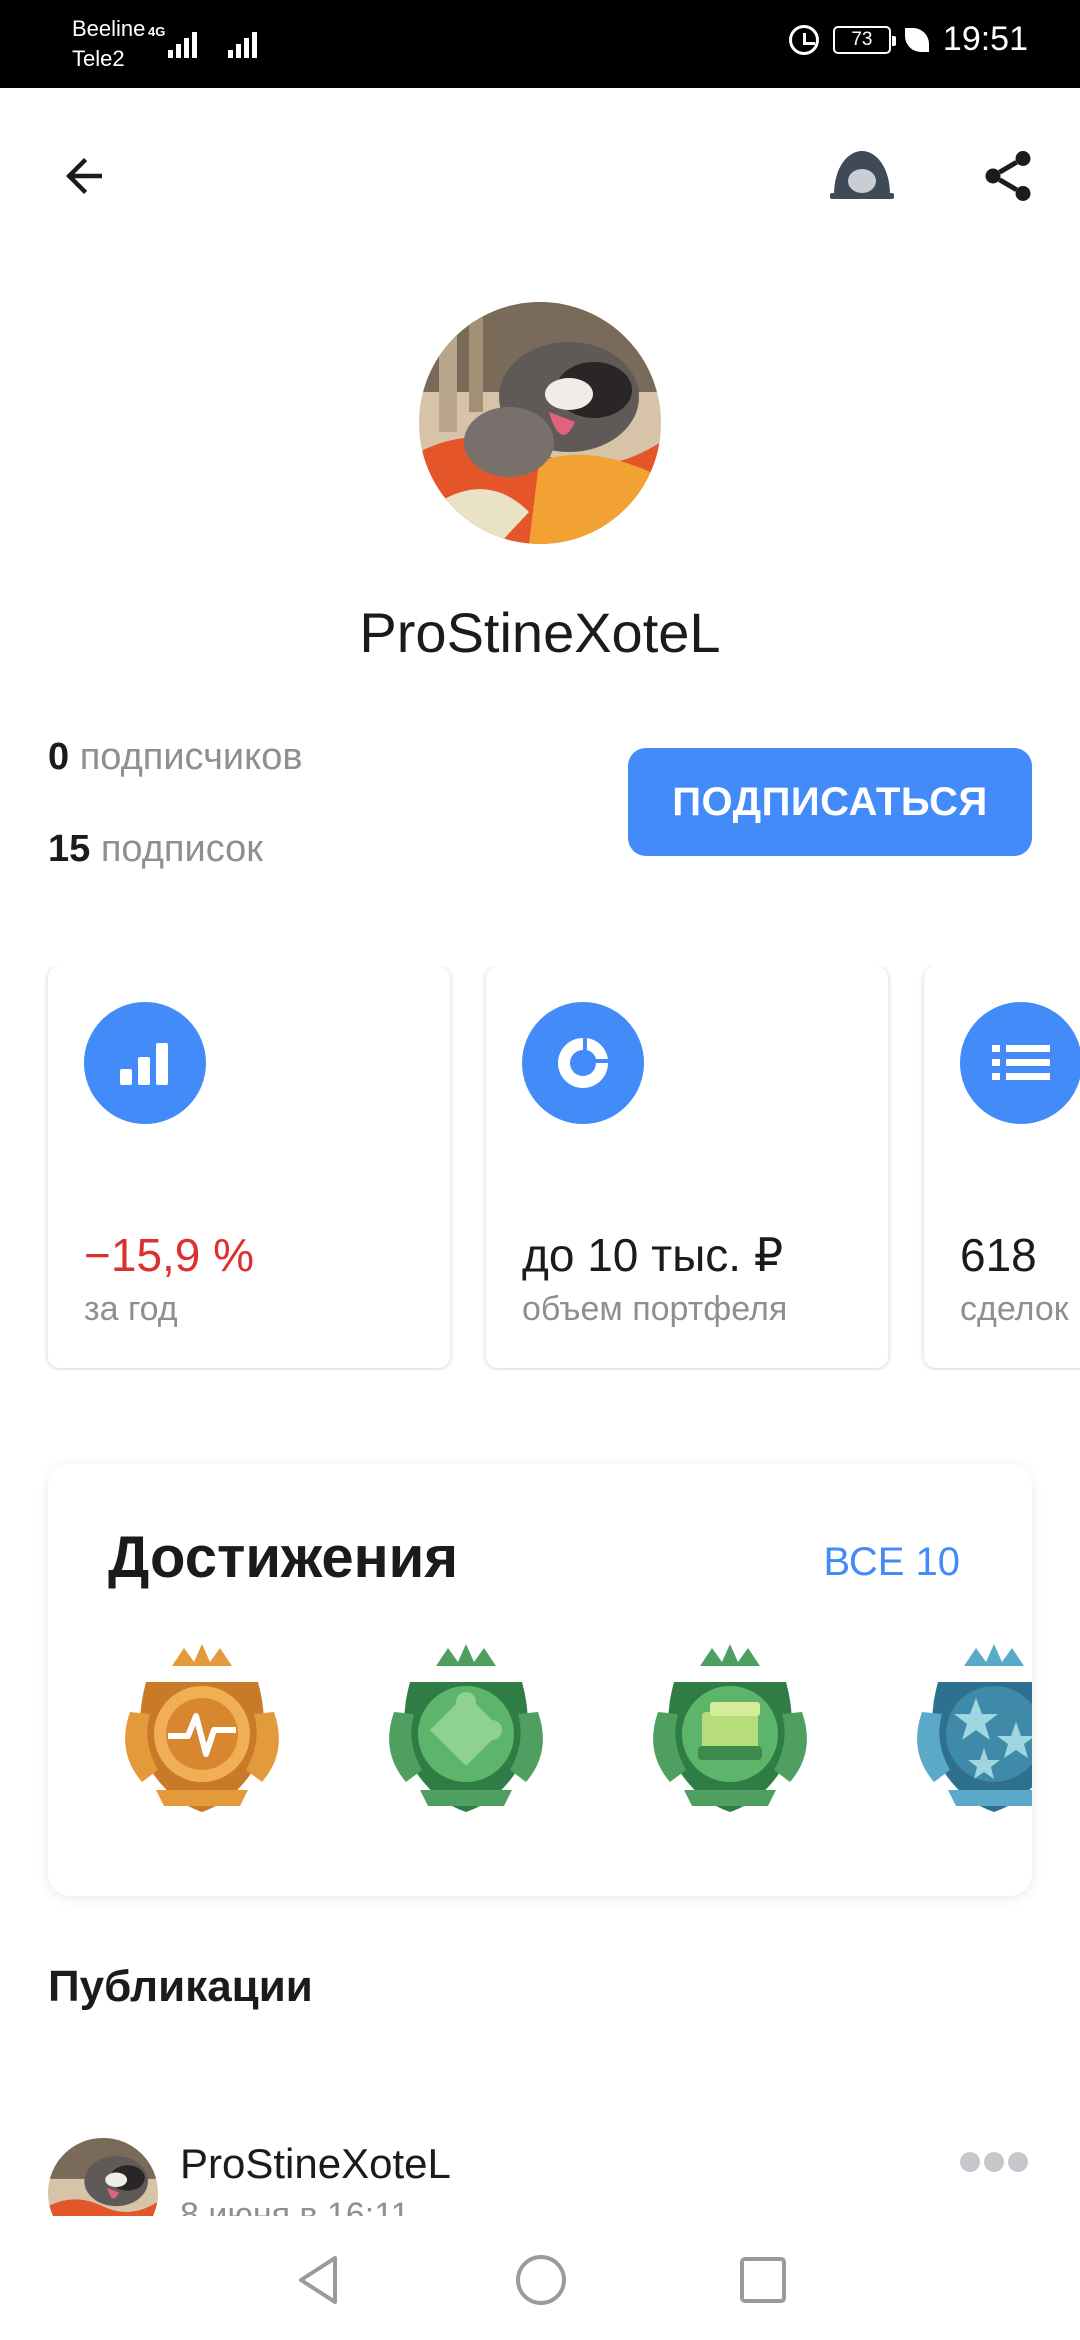 Image resolution: width=1080 pixels, height=2340 pixels. I want to click on hat-icon, so click(862, 175).